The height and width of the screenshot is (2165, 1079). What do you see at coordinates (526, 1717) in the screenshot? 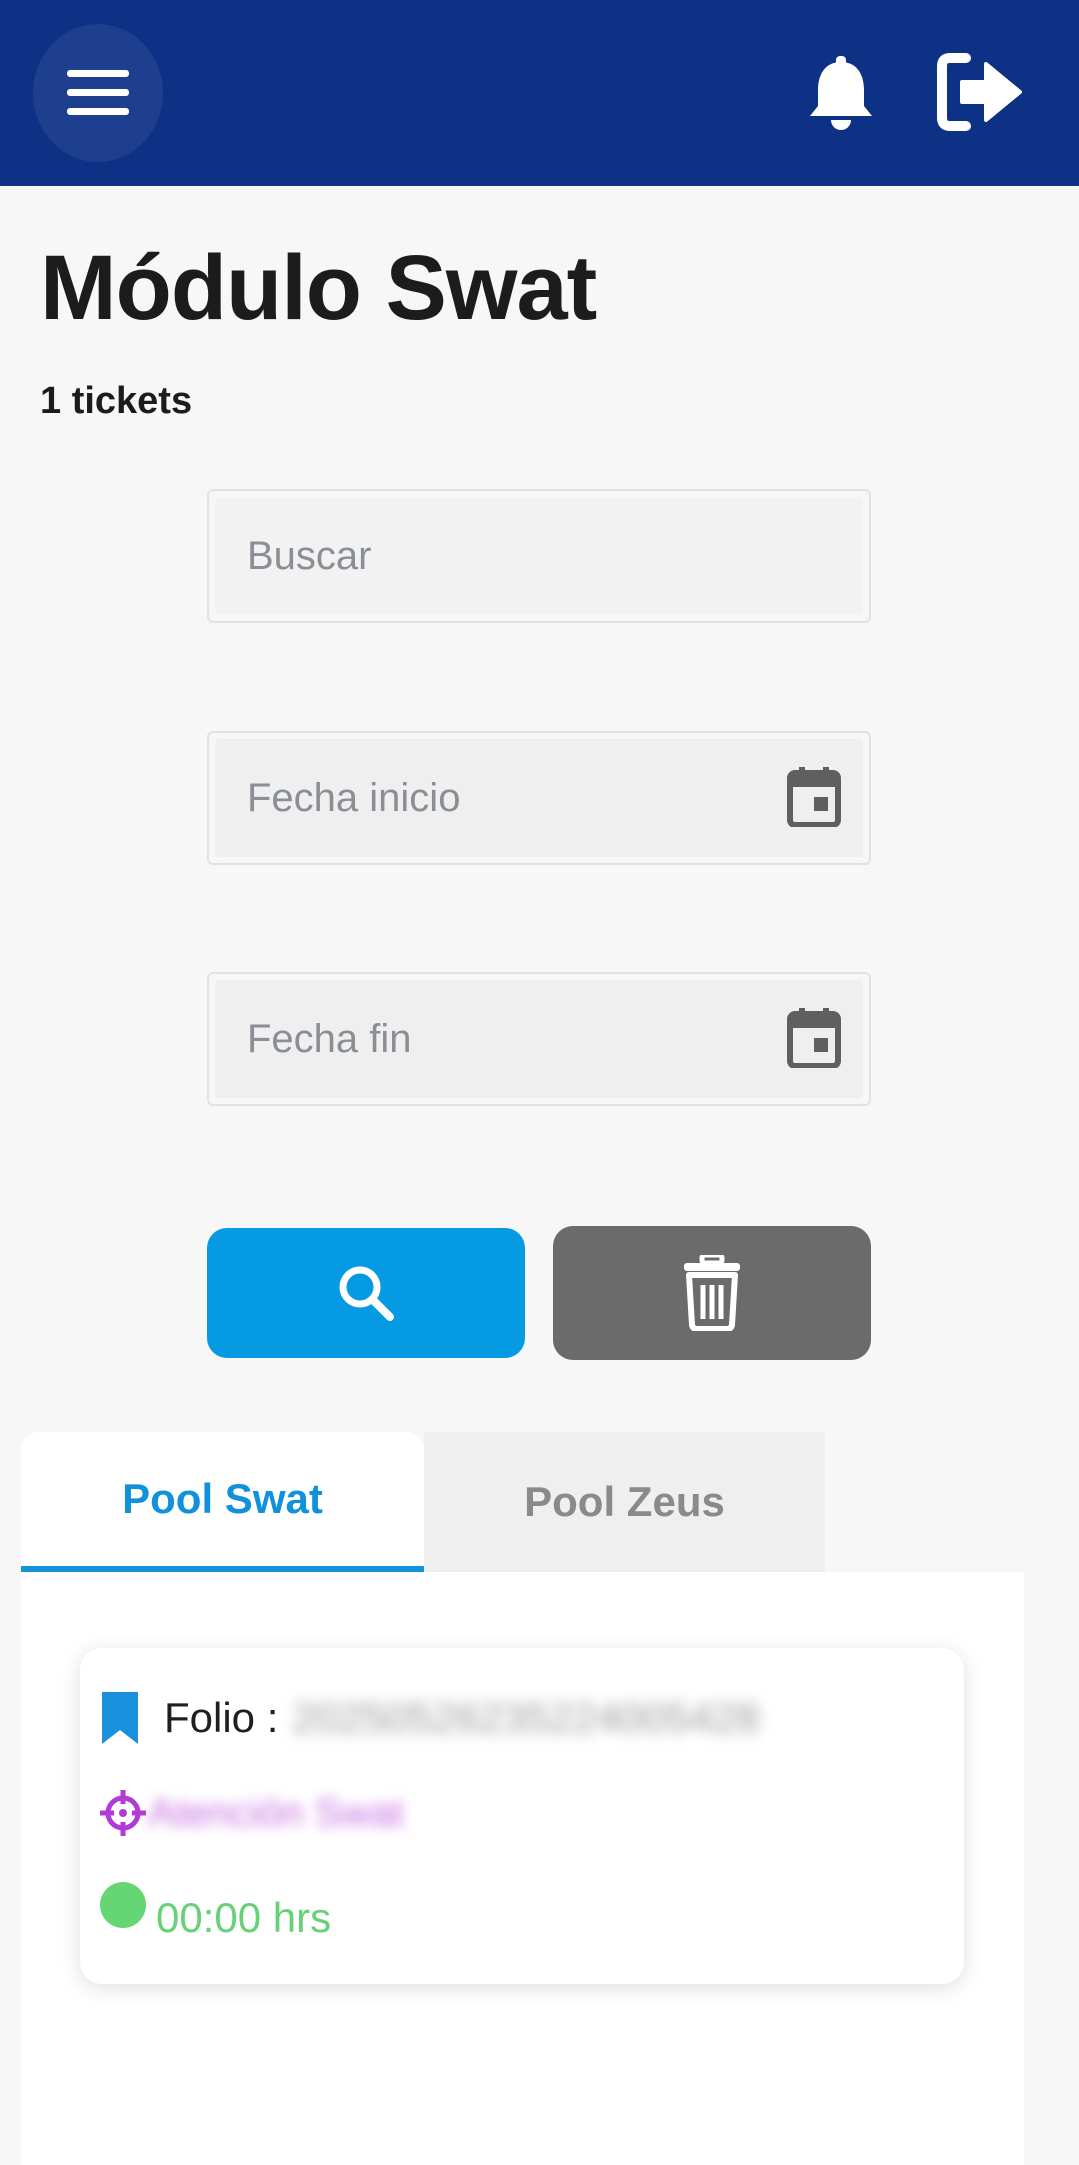
I see `folio-value: 20250526235224005428` at bounding box center [526, 1717].